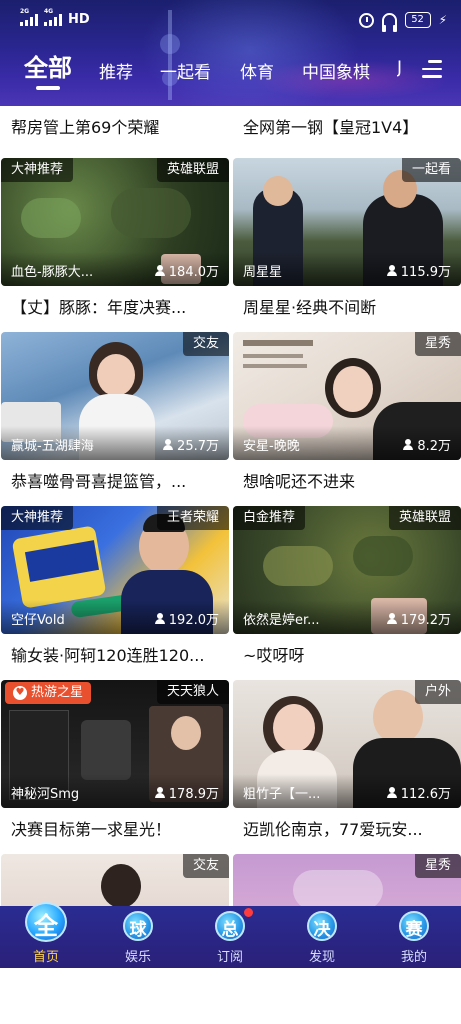 This screenshot has height=1024, width=461. Describe the element at coordinates (336, 70) in the screenshot. I see `tab-chinese-chess: 中国象棋` at that location.